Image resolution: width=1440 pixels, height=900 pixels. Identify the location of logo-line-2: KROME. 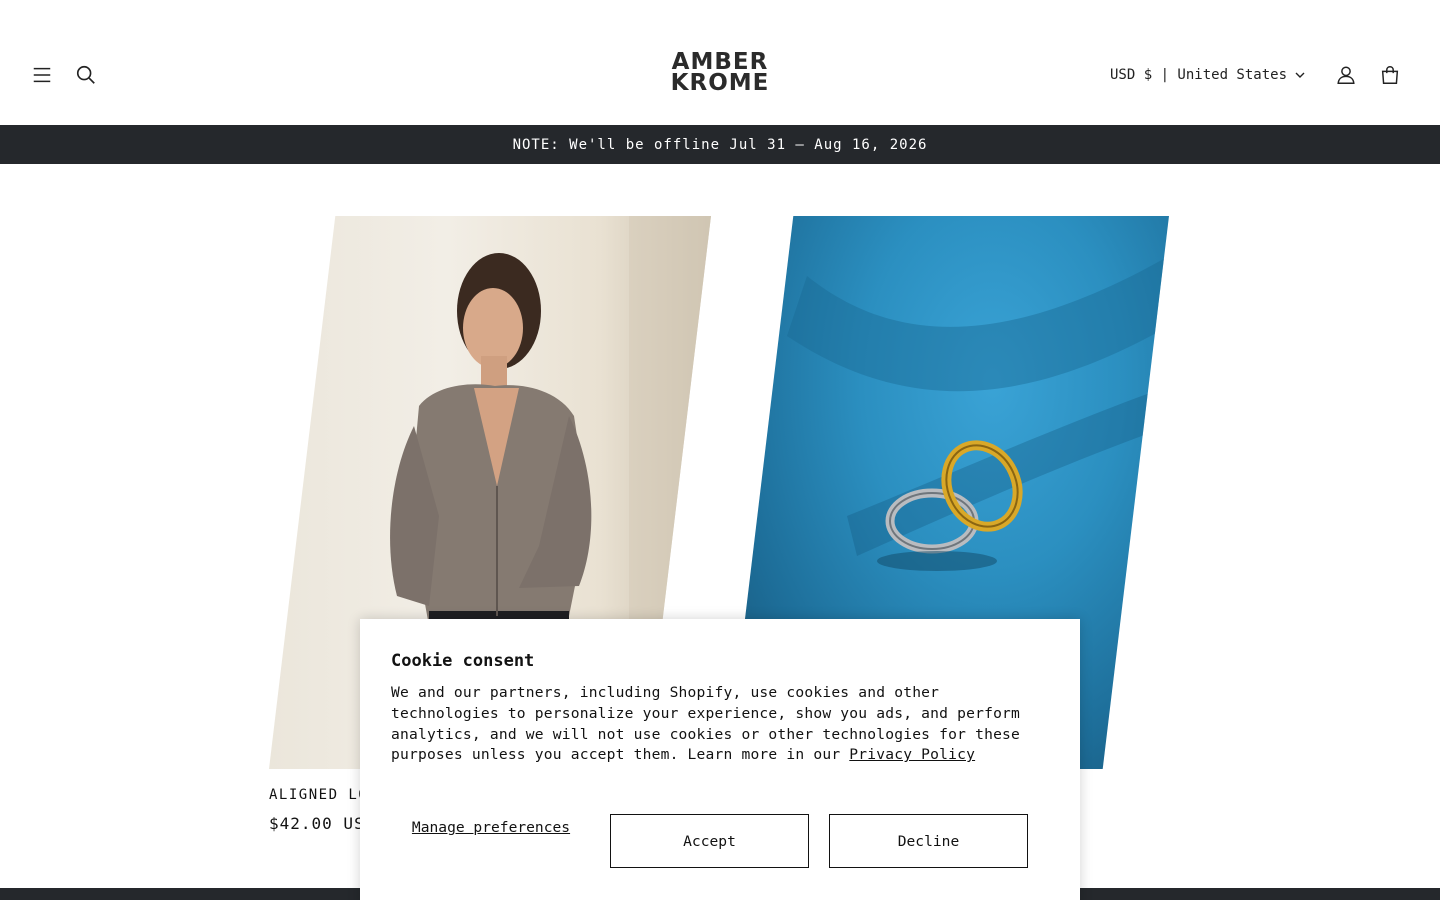
(720, 83).